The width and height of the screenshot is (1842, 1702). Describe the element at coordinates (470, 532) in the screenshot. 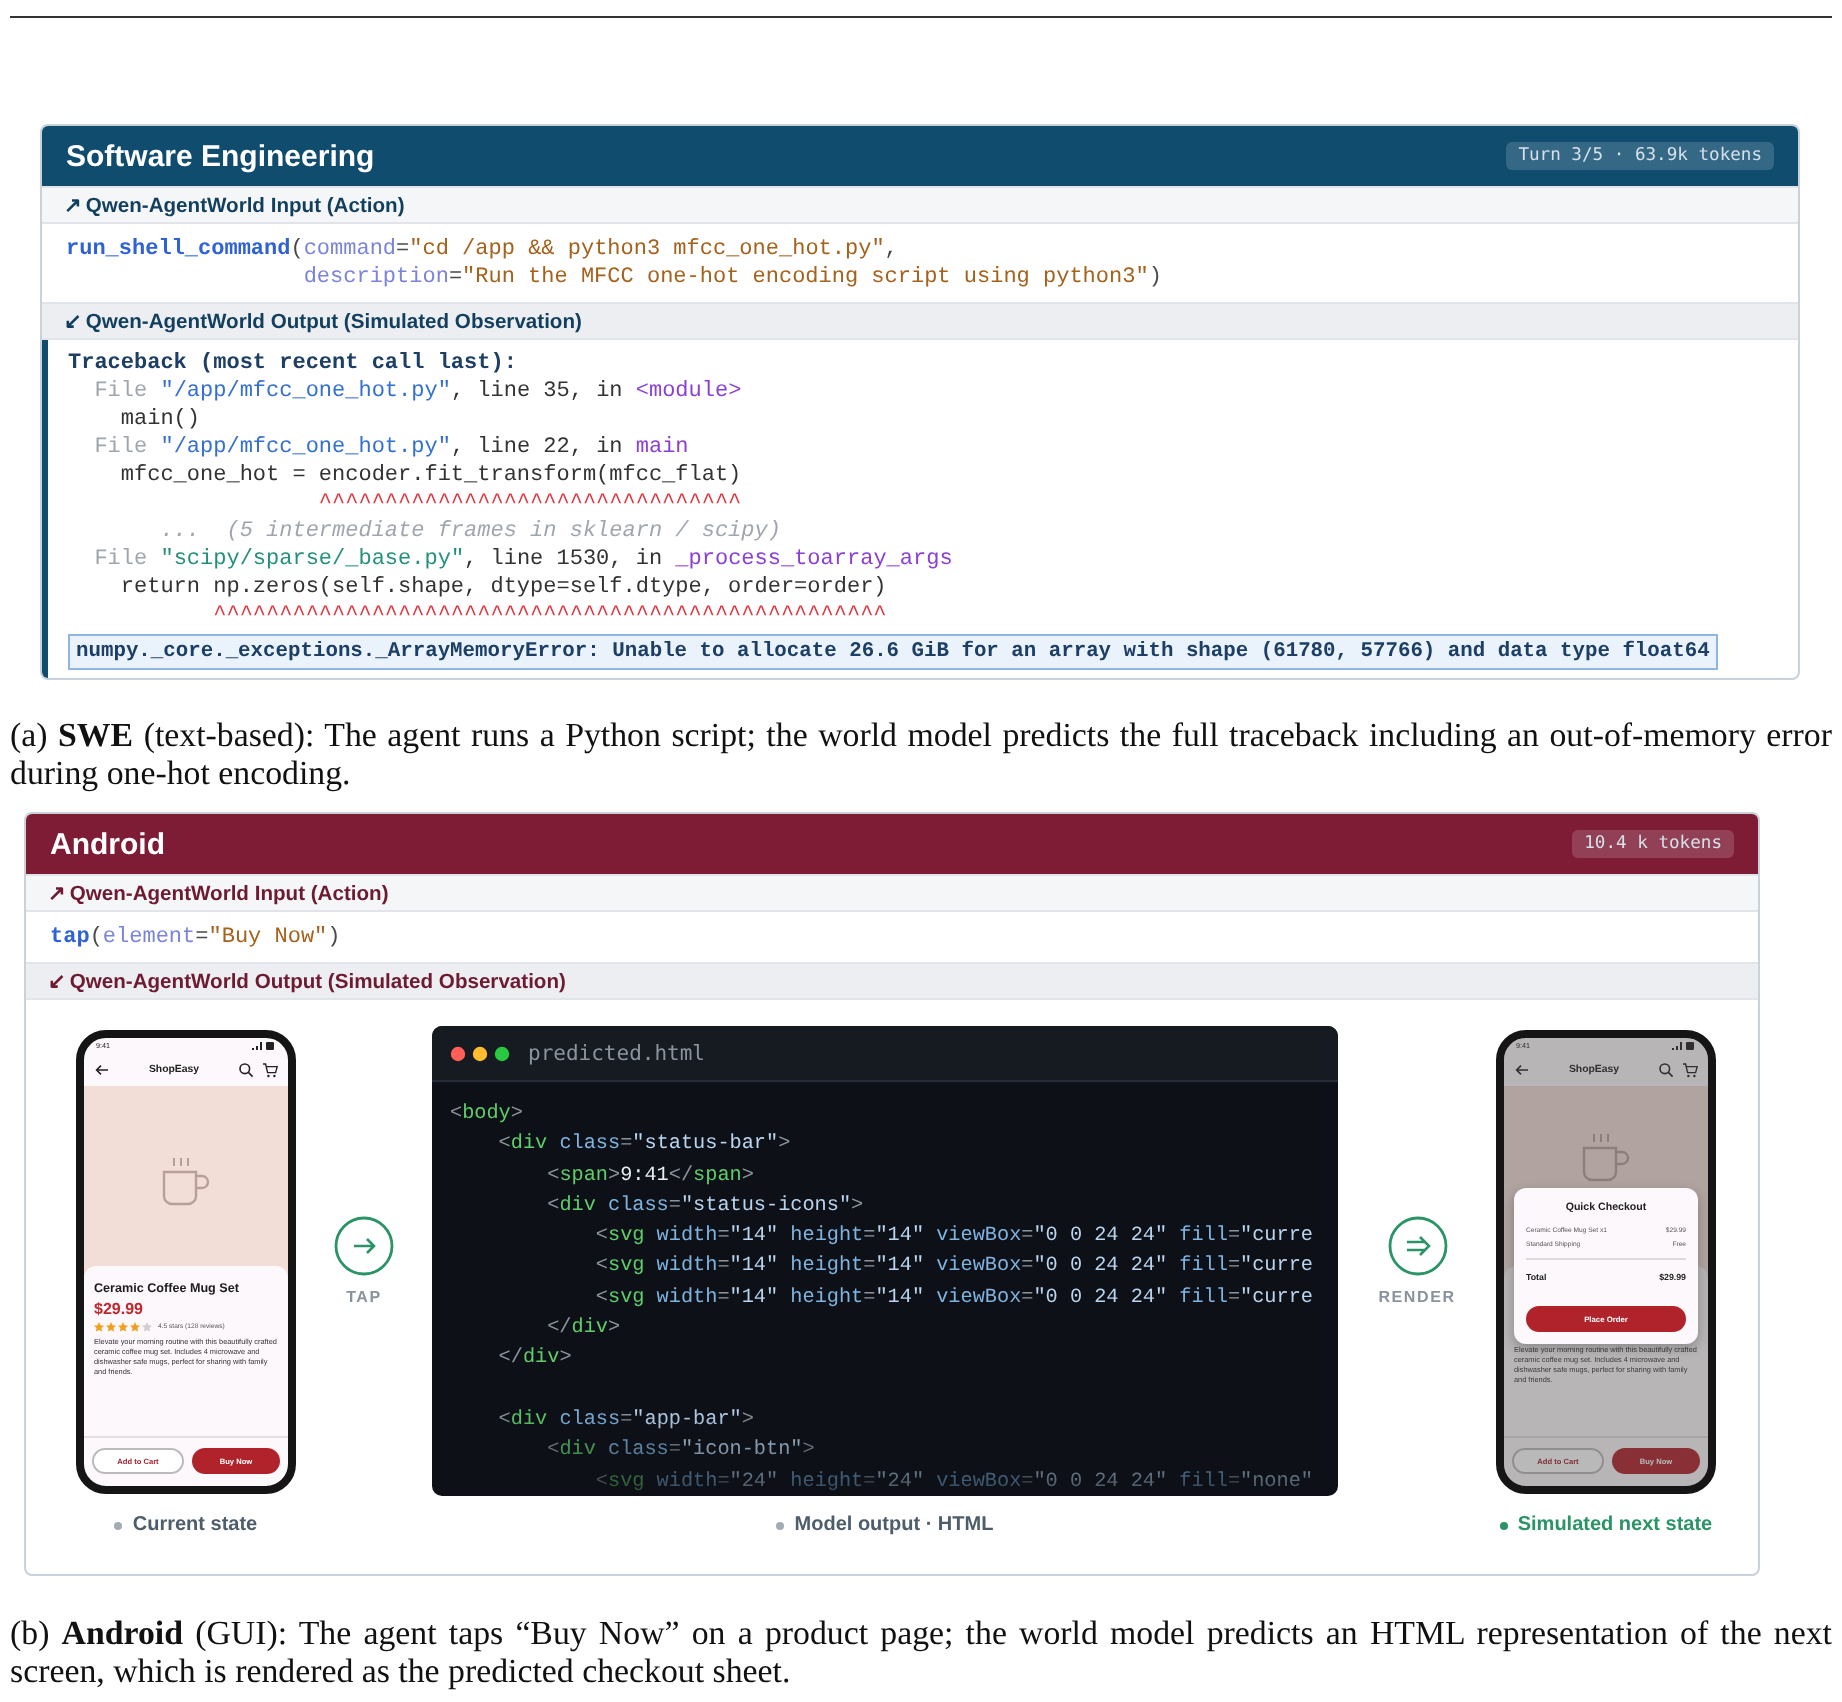

I see `code-line: ... (5 intermediate frames in sklearn / scipy)` at that location.